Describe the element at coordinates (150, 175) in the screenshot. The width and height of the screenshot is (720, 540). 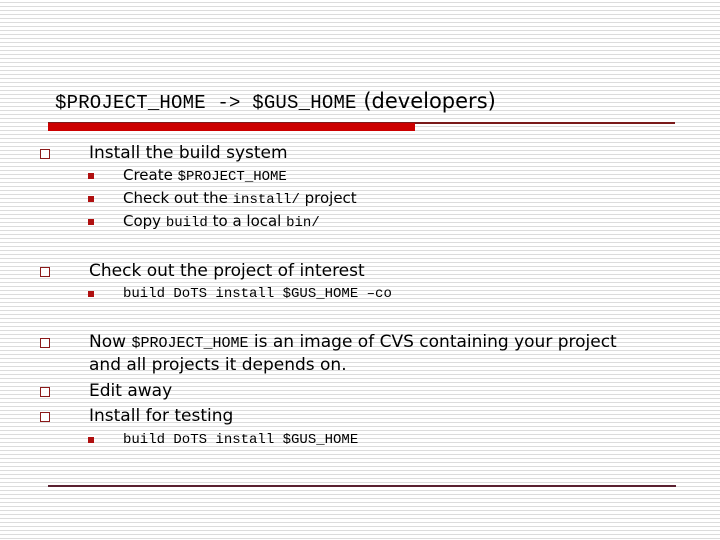
I see `sub-bullet-text: Create` at that location.